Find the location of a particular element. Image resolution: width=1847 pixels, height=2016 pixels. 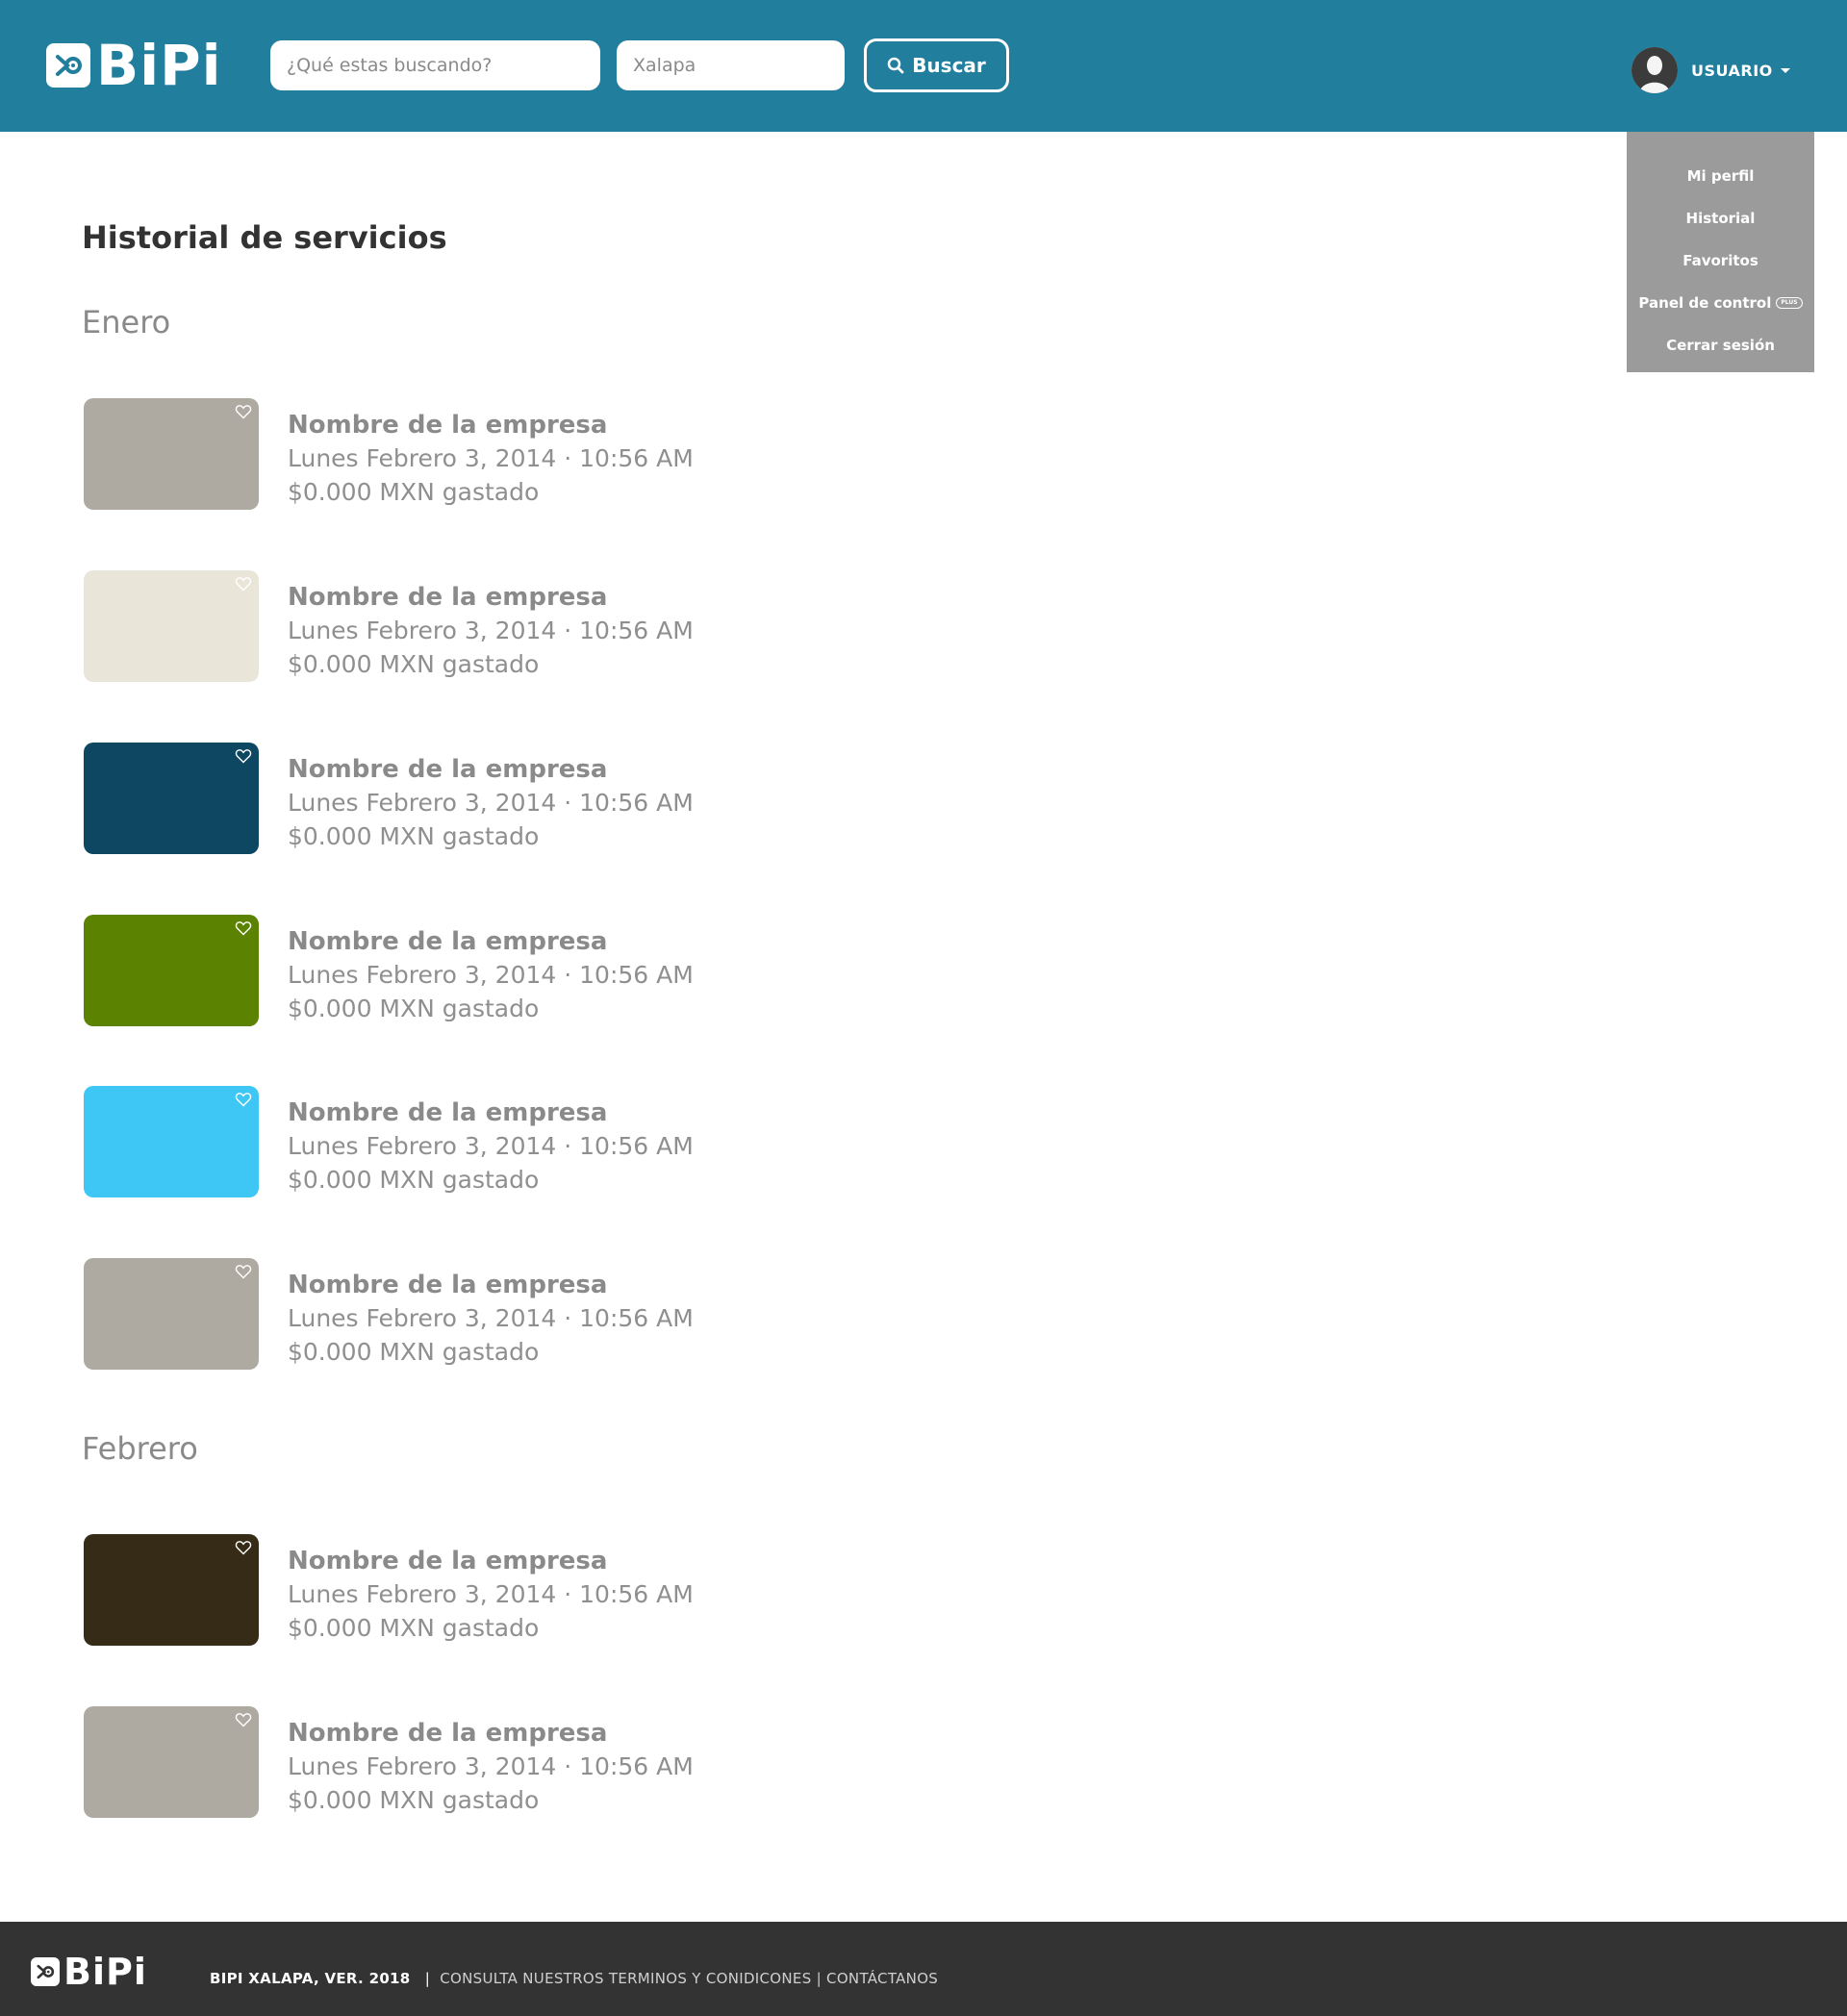

avatar is located at coordinates (1655, 70).